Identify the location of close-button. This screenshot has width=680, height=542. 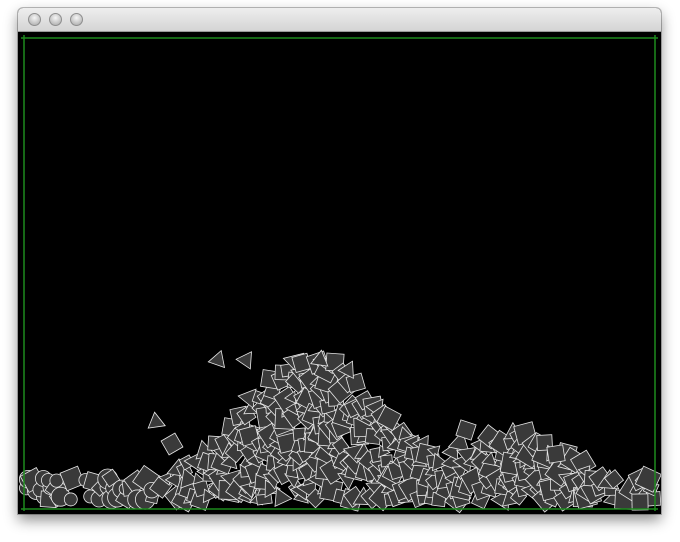
(34, 19).